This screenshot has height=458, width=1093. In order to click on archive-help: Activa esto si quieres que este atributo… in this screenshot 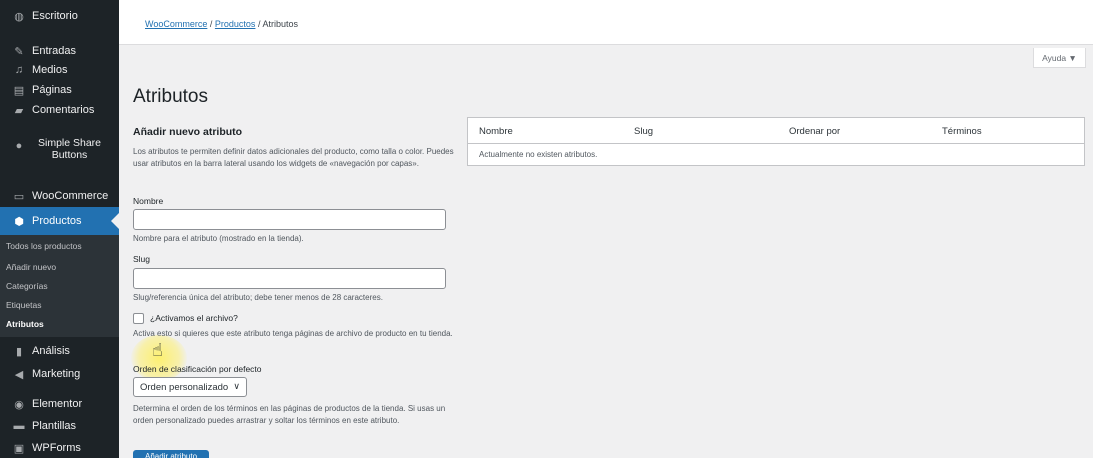, I will do `click(293, 333)`.